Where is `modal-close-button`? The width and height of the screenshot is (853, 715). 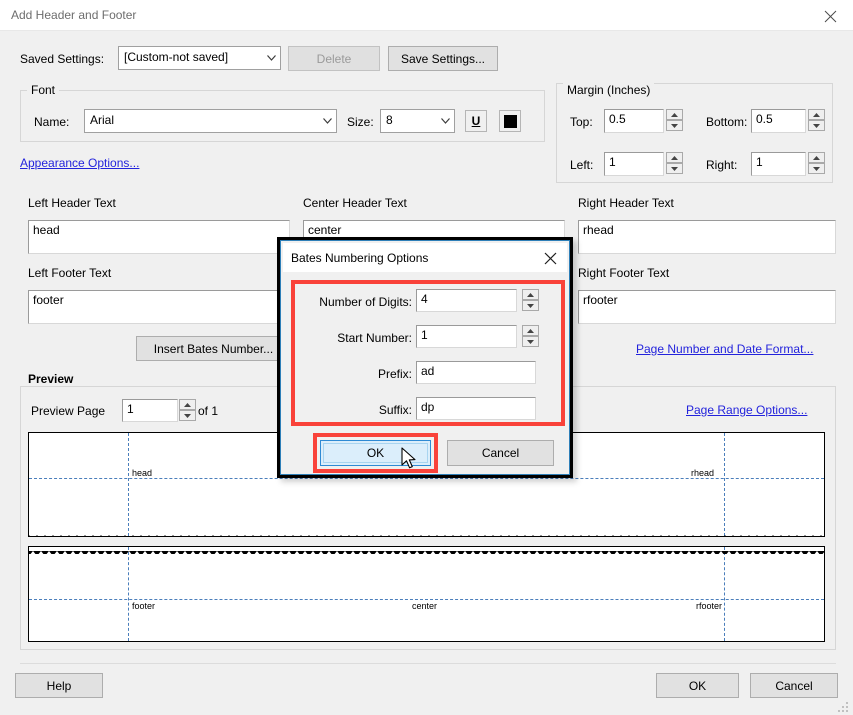
modal-close-button is located at coordinates (550, 257).